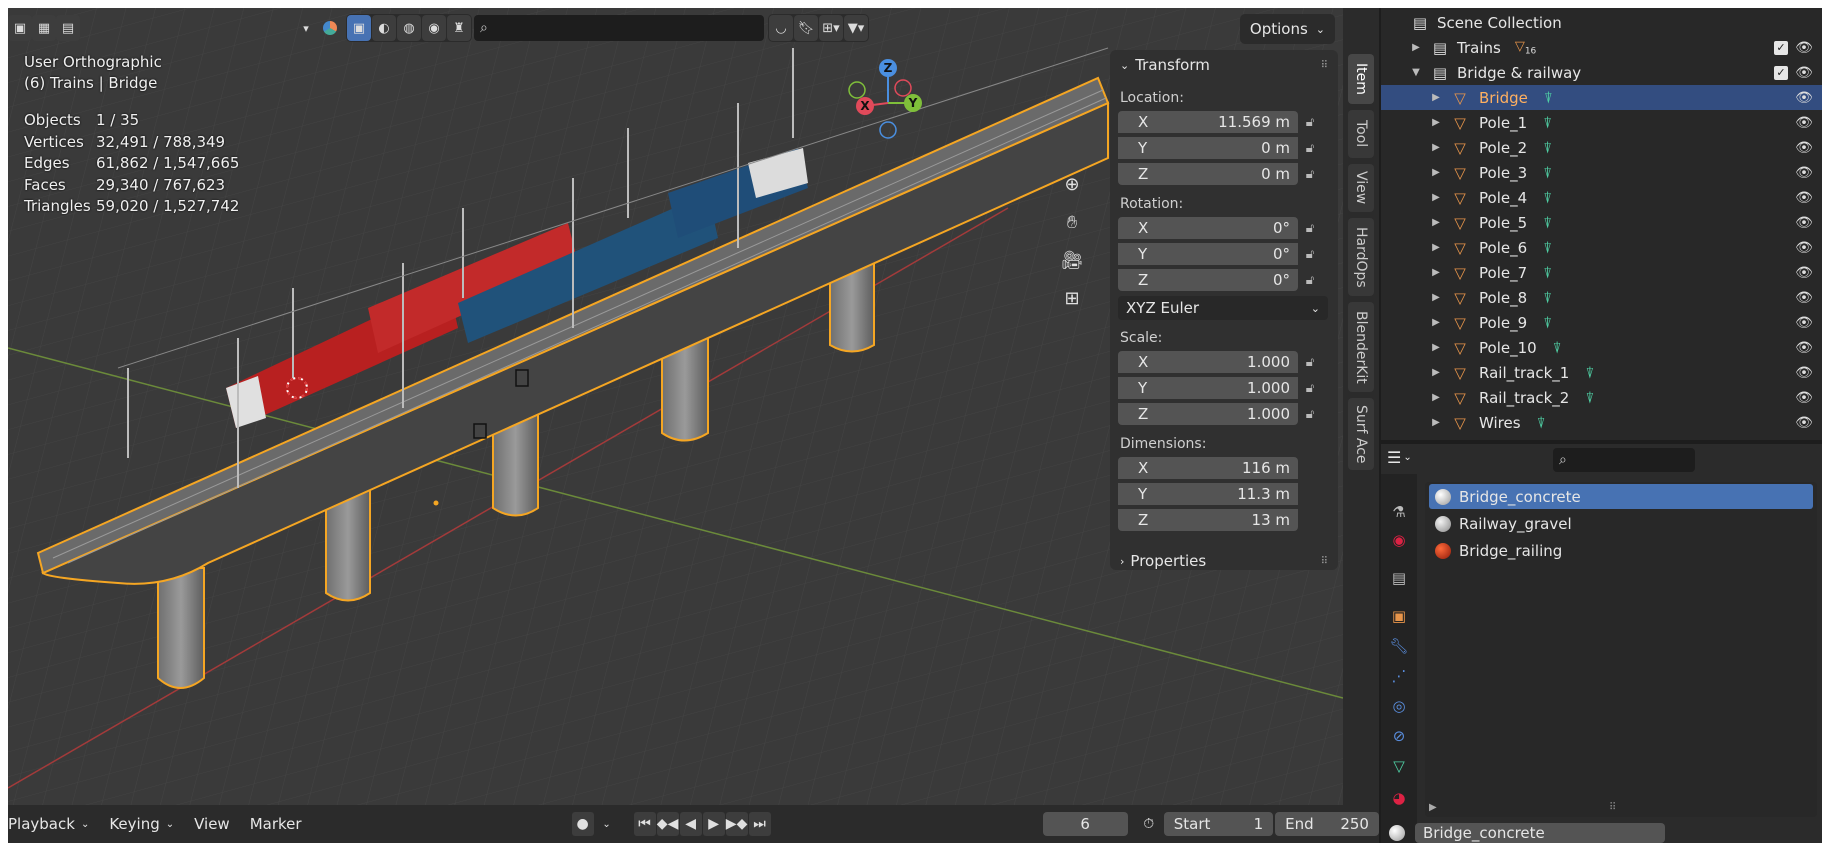 Image resolution: width=1830 pixels, height=849 pixels. What do you see at coordinates (1224, 65) in the screenshot?
I see `transform-header: ⌄ Transform ⠿` at bounding box center [1224, 65].